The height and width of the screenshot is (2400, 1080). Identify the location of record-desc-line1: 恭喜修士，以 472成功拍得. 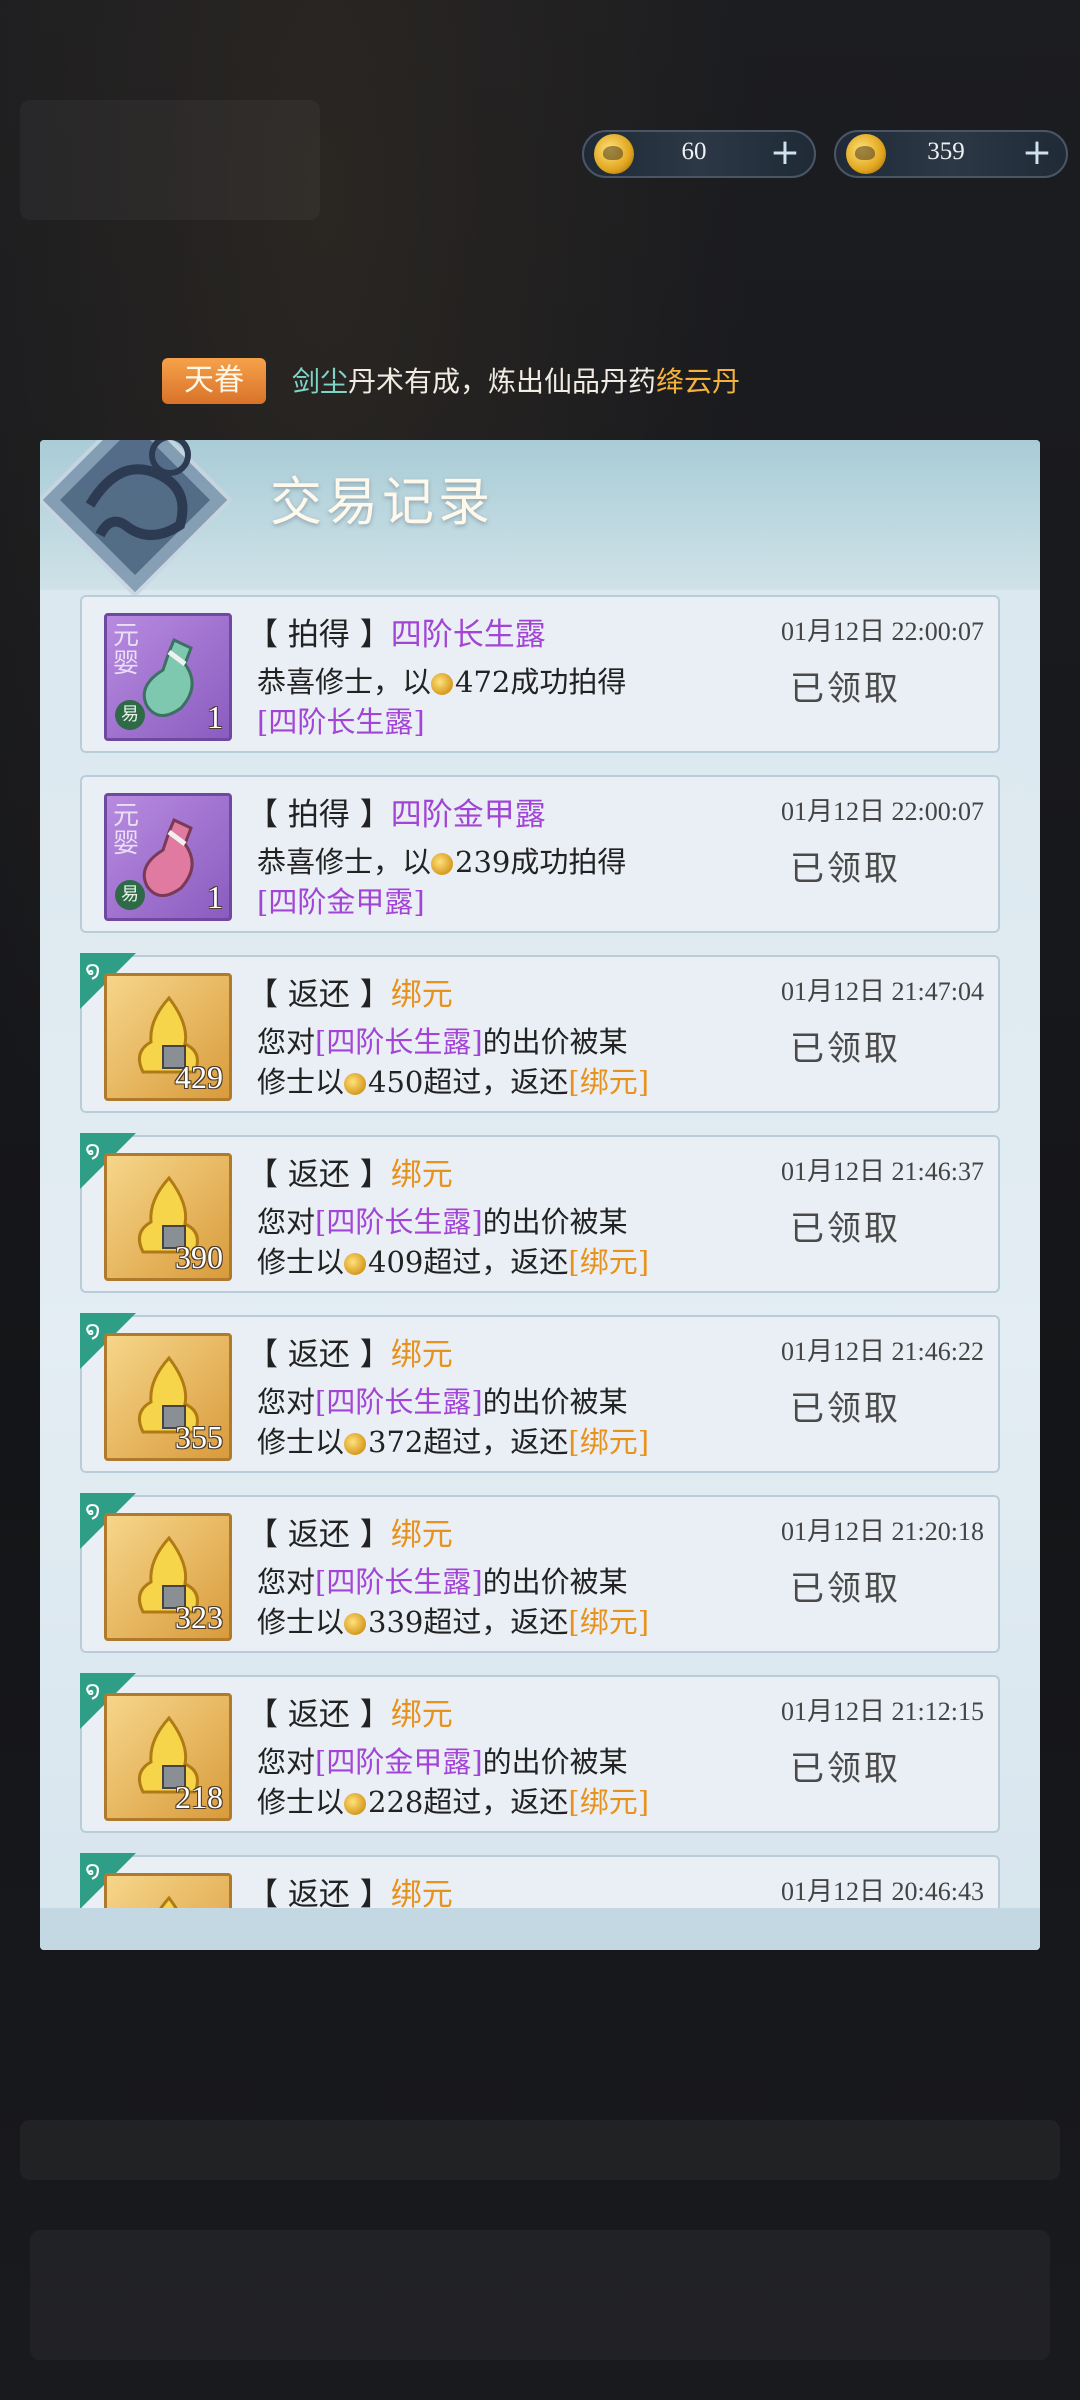
(441, 680).